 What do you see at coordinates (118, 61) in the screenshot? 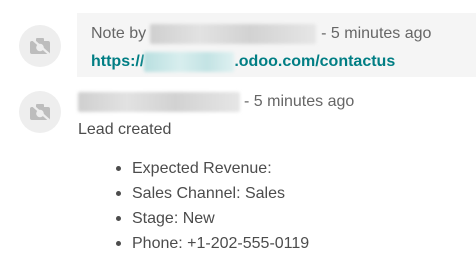
I see `note-link-start: https://` at bounding box center [118, 61].